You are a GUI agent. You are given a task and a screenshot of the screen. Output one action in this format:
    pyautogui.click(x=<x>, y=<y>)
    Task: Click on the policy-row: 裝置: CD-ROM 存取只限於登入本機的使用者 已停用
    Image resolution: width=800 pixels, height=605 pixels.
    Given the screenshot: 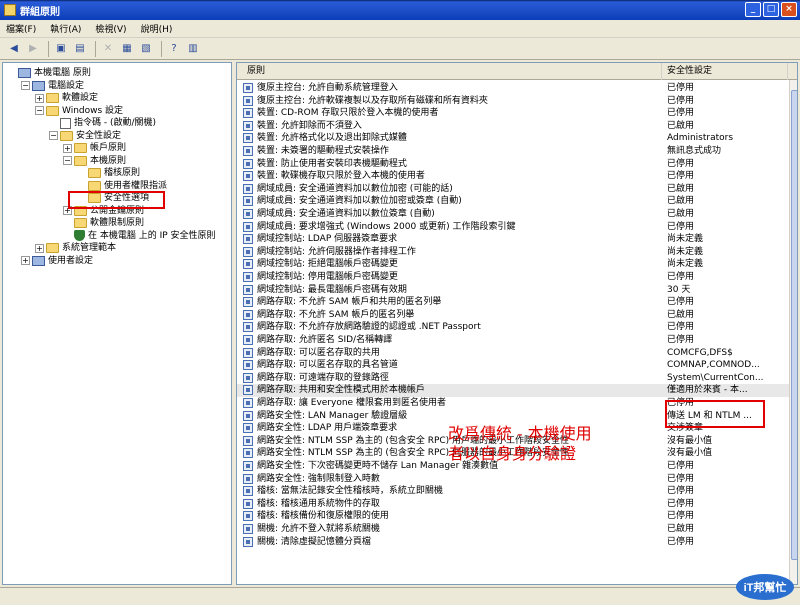 What is the action you would take?
    pyautogui.click(x=513, y=113)
    